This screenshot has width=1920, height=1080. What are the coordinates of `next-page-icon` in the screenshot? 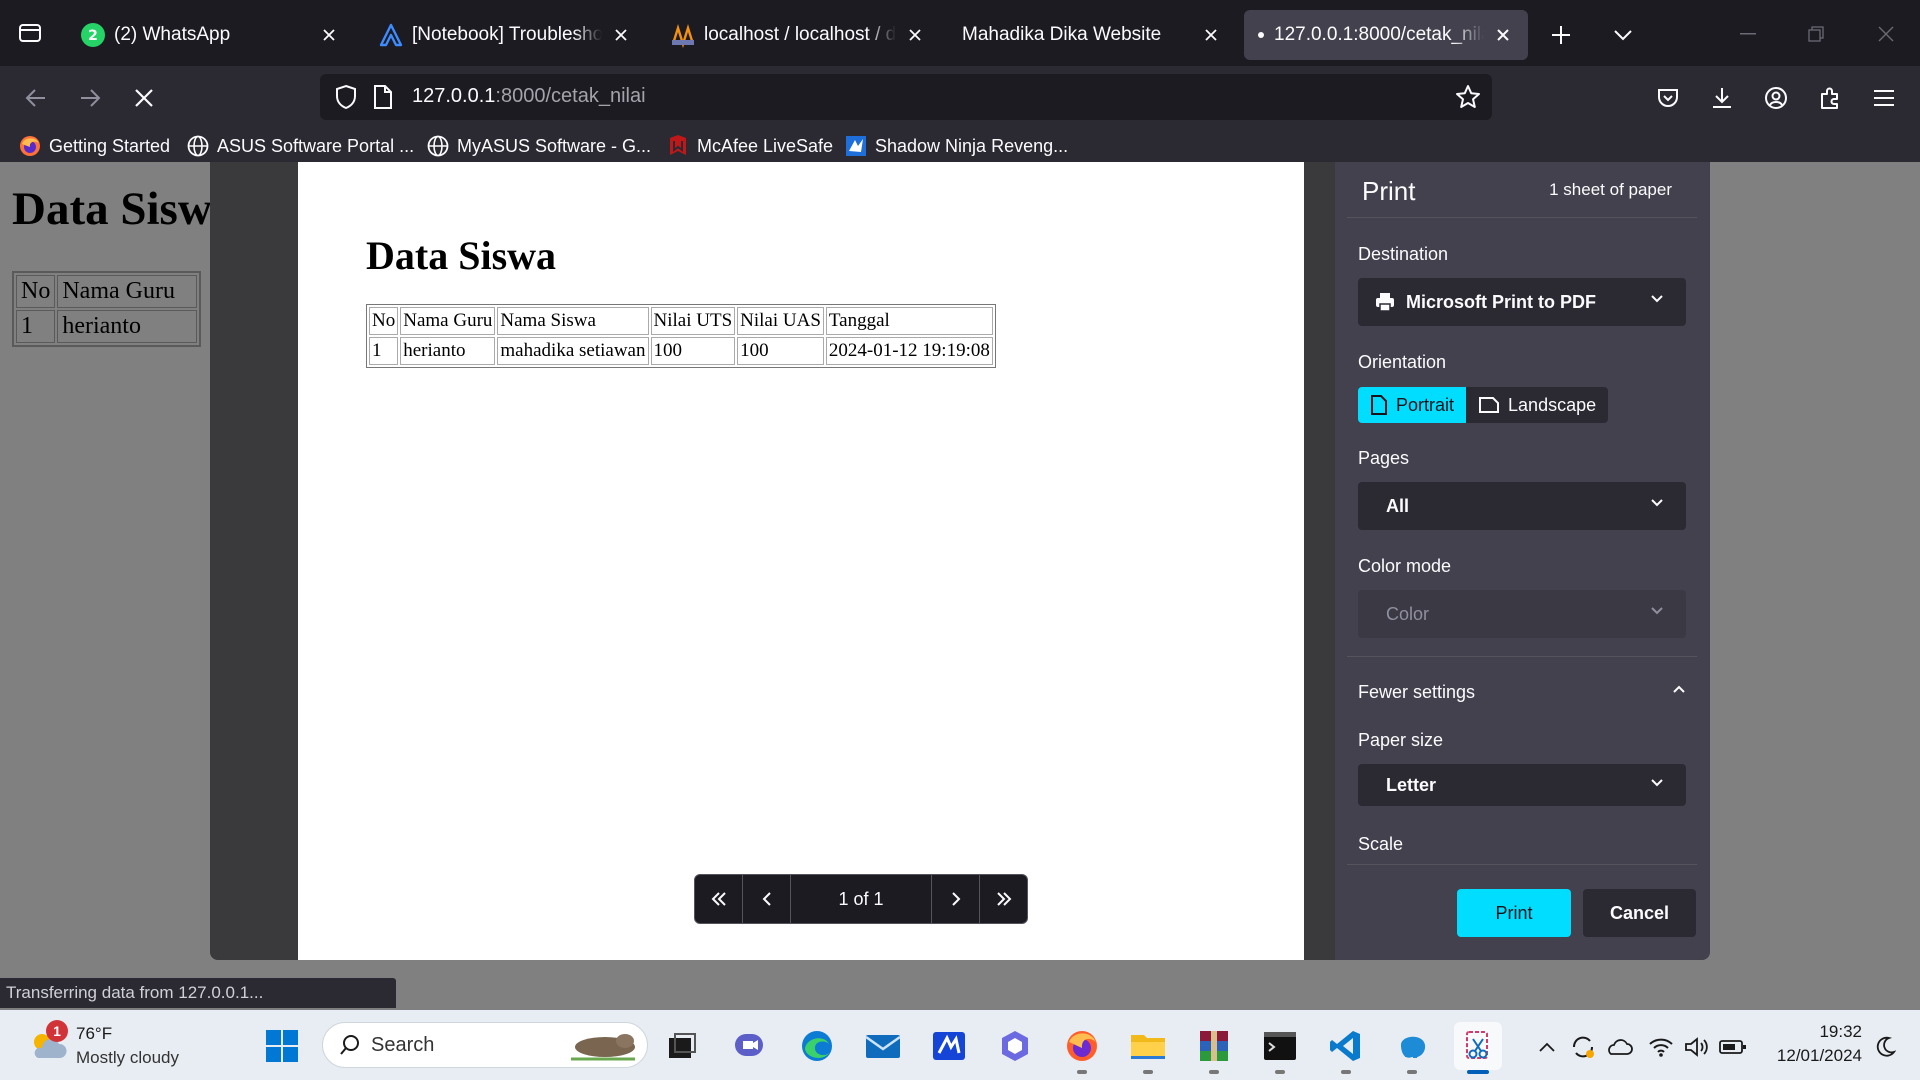 It's located at (955, 899).